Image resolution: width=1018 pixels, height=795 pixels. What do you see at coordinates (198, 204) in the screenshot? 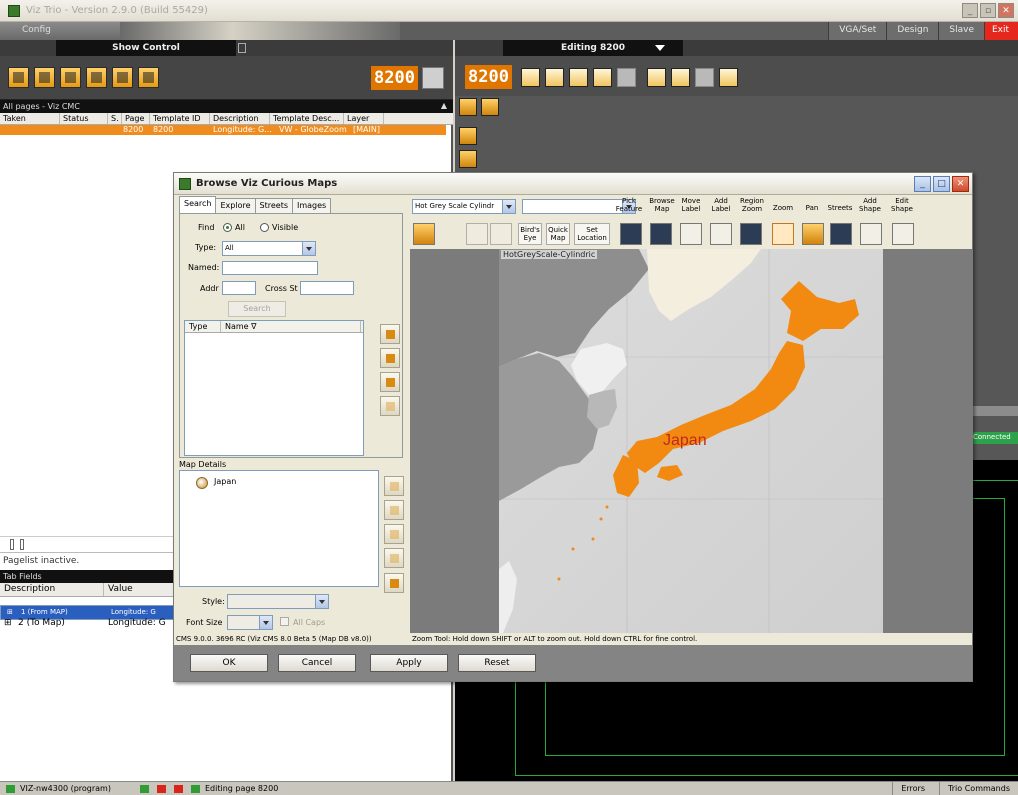
I see `tab-search: Search` at bounding box center [198, 204].